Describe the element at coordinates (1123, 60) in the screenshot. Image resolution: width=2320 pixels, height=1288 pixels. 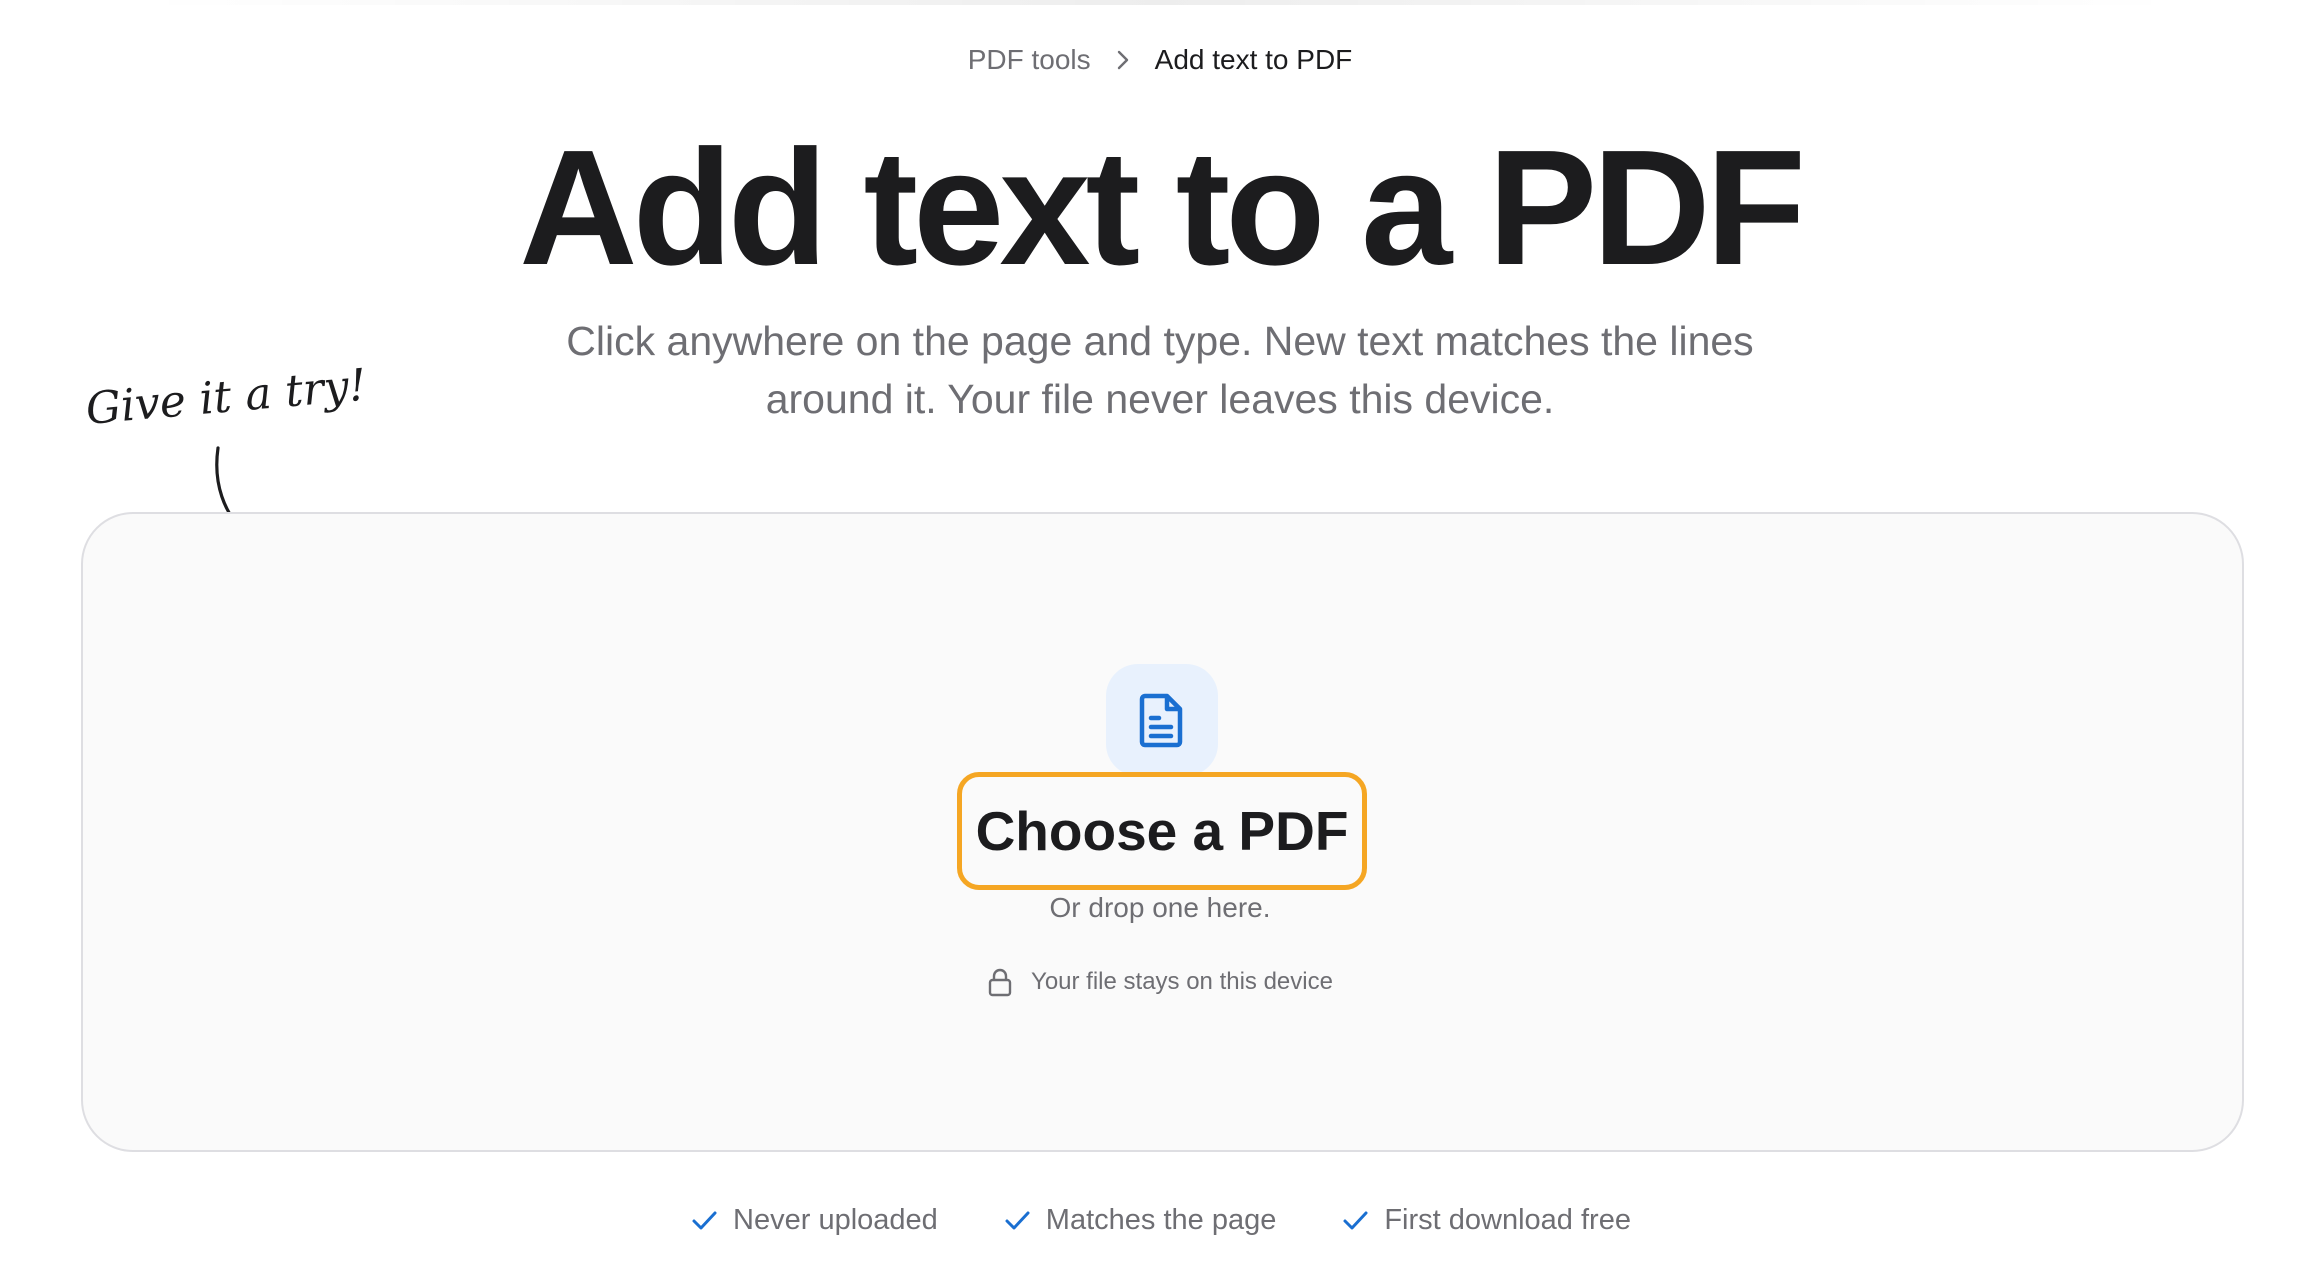
I see `chevron-right-icon` at that location.